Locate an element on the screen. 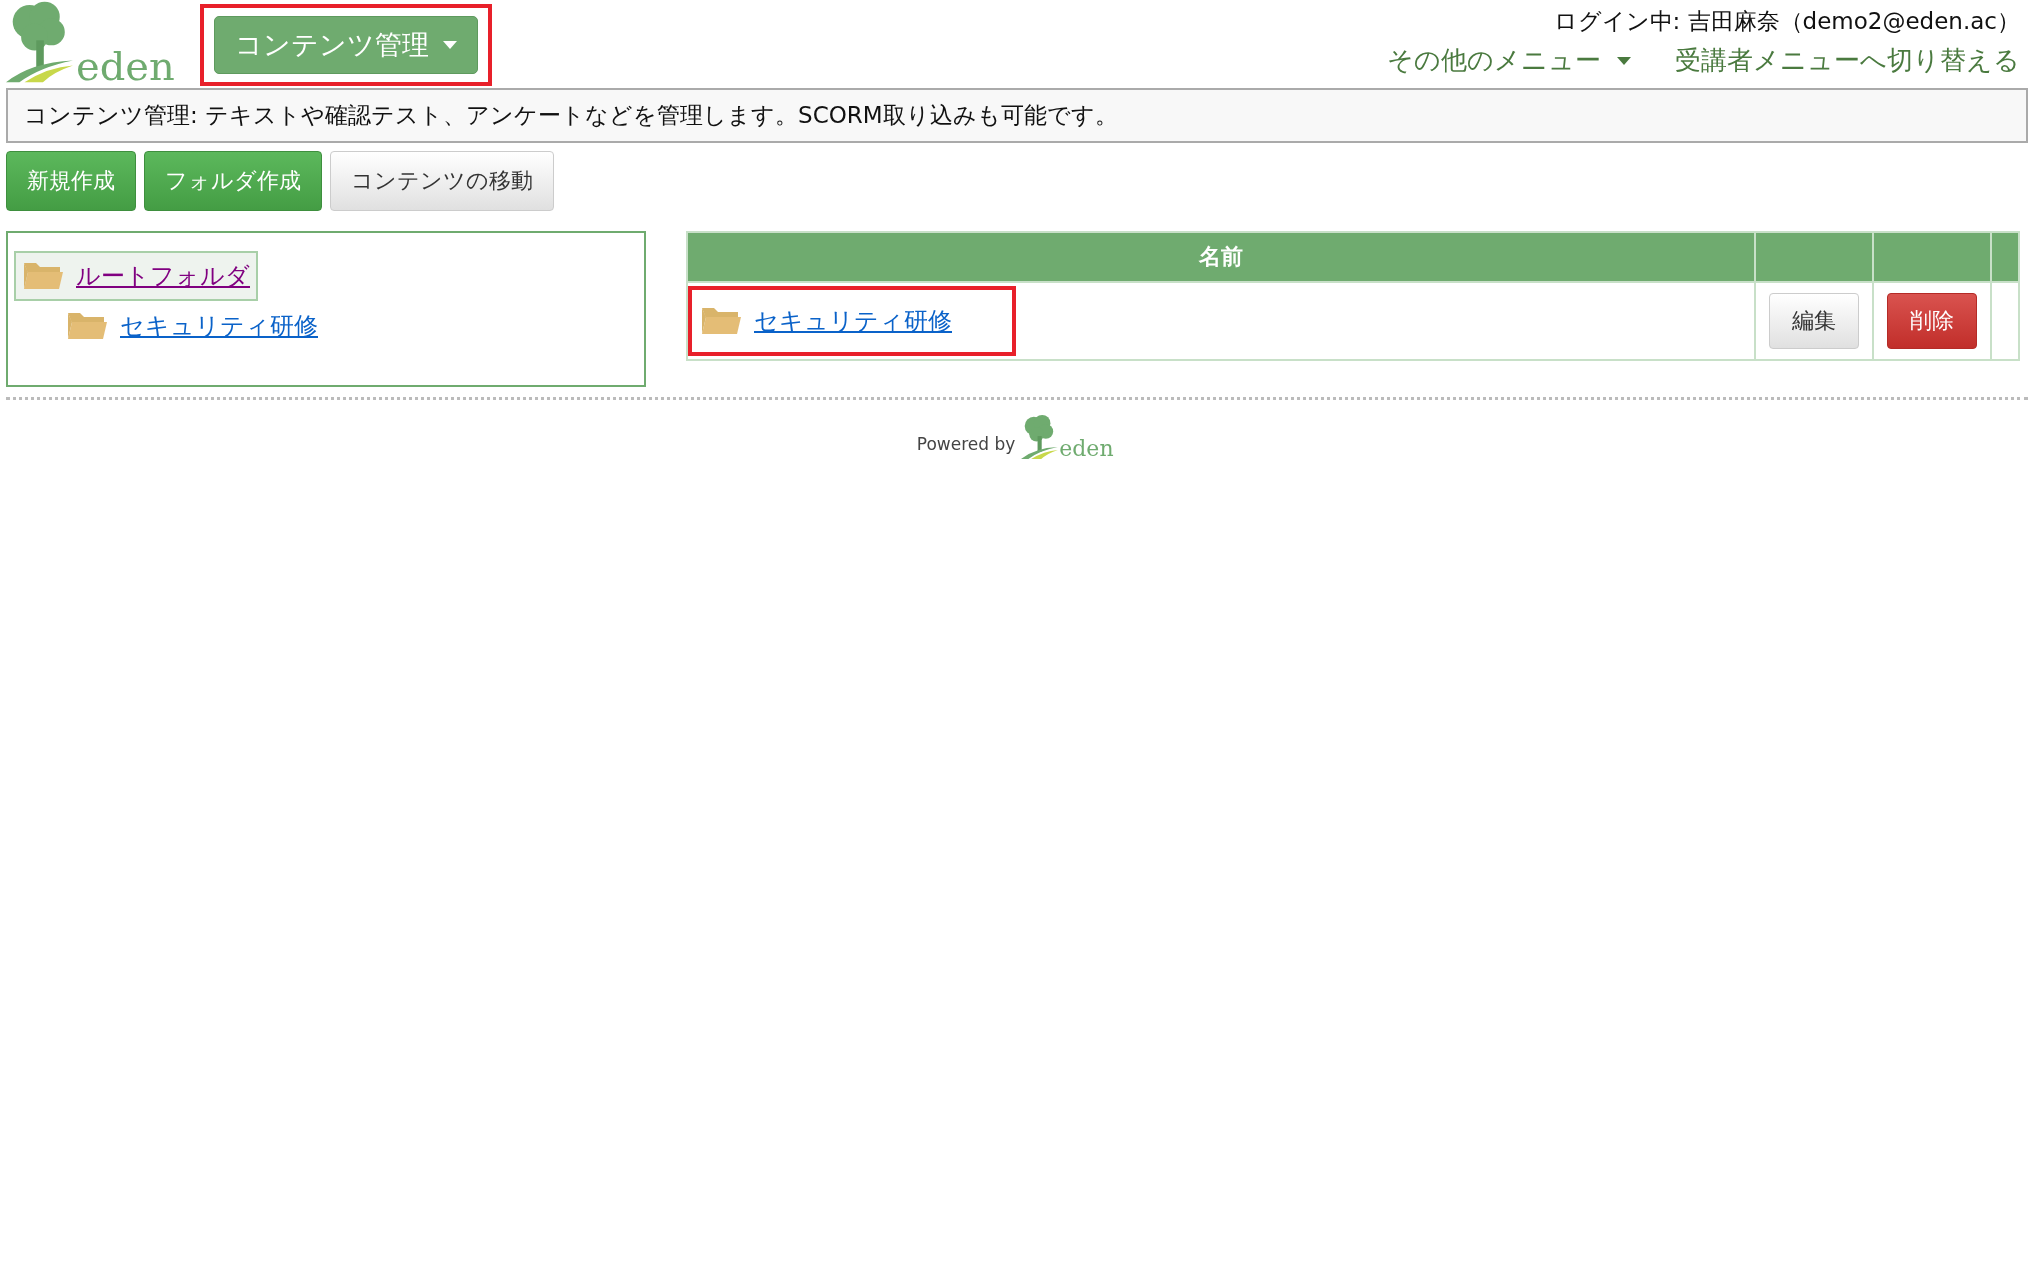  row-action-button: 編集 is located at coordinates (1814, 321).